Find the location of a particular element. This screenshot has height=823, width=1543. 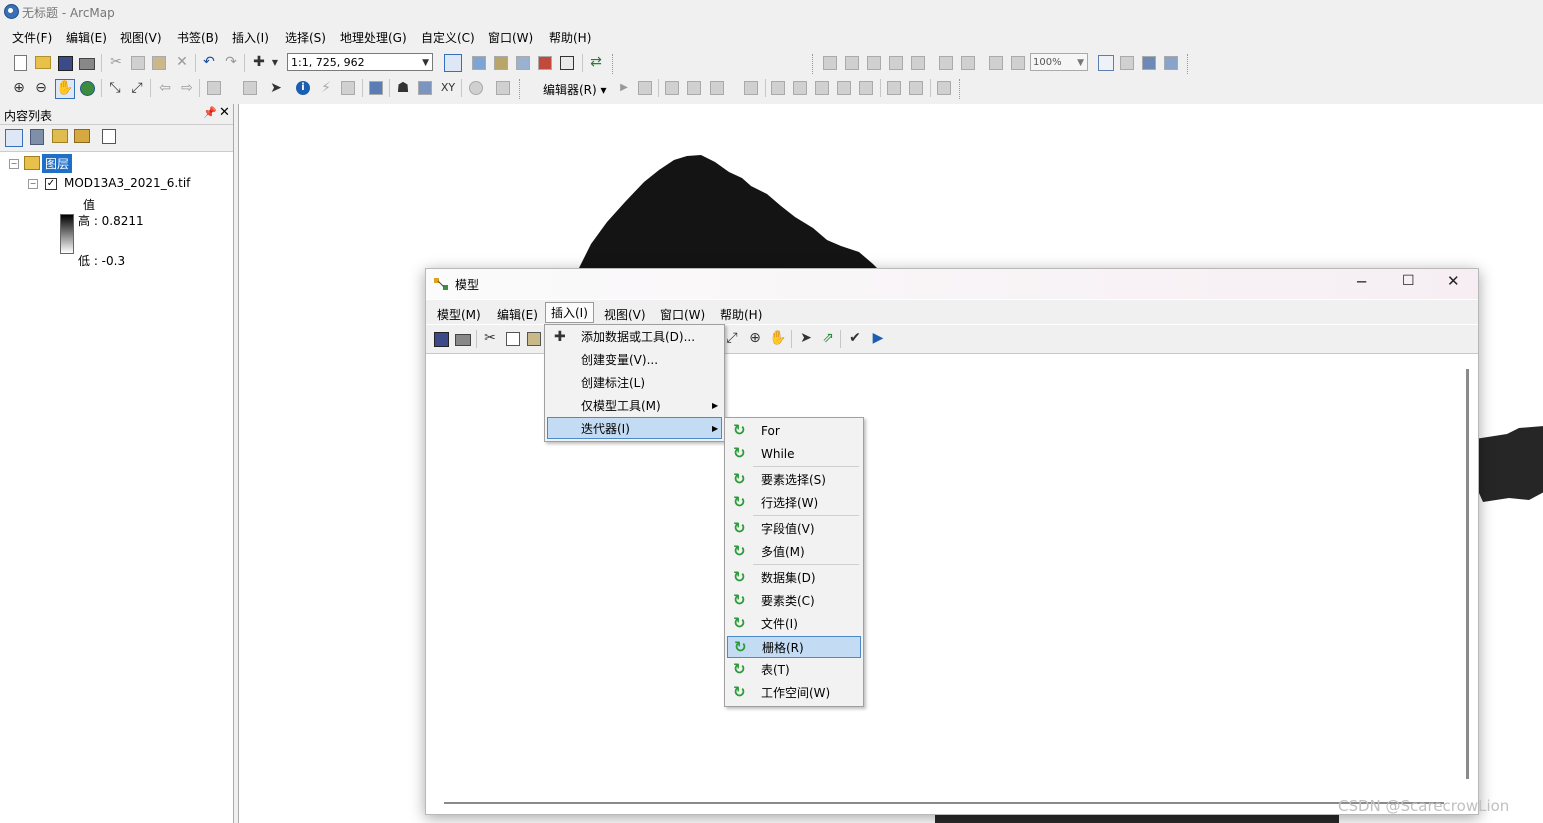

vertical-scrollbar is located at coordinates (1467, 574).